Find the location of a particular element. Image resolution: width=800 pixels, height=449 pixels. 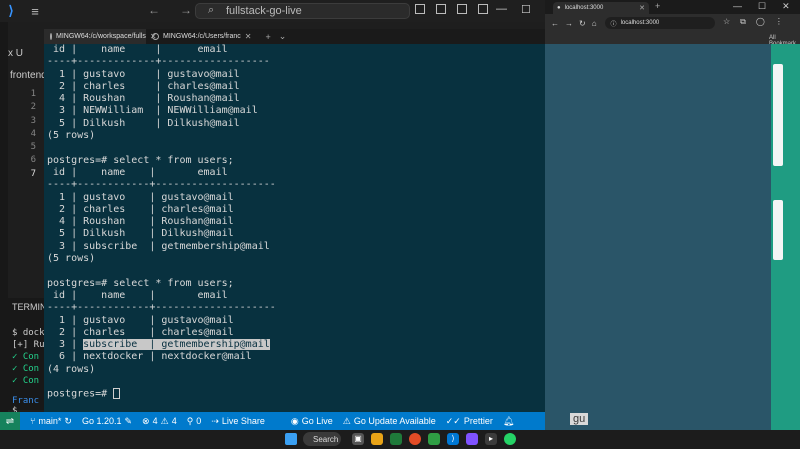

bookmarks-bar: All Bookmark is located at coordinates (672, 39).